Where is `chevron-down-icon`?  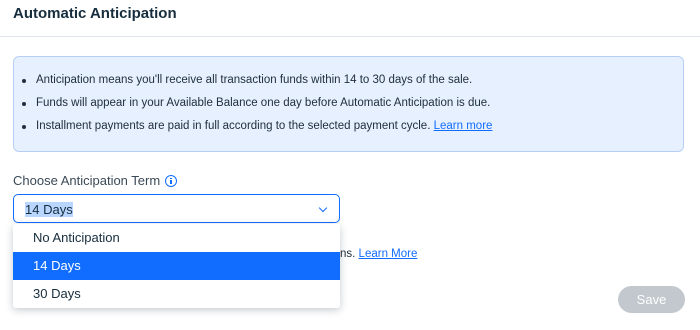 chevron-down-icon is located at coordinates (323, 208).